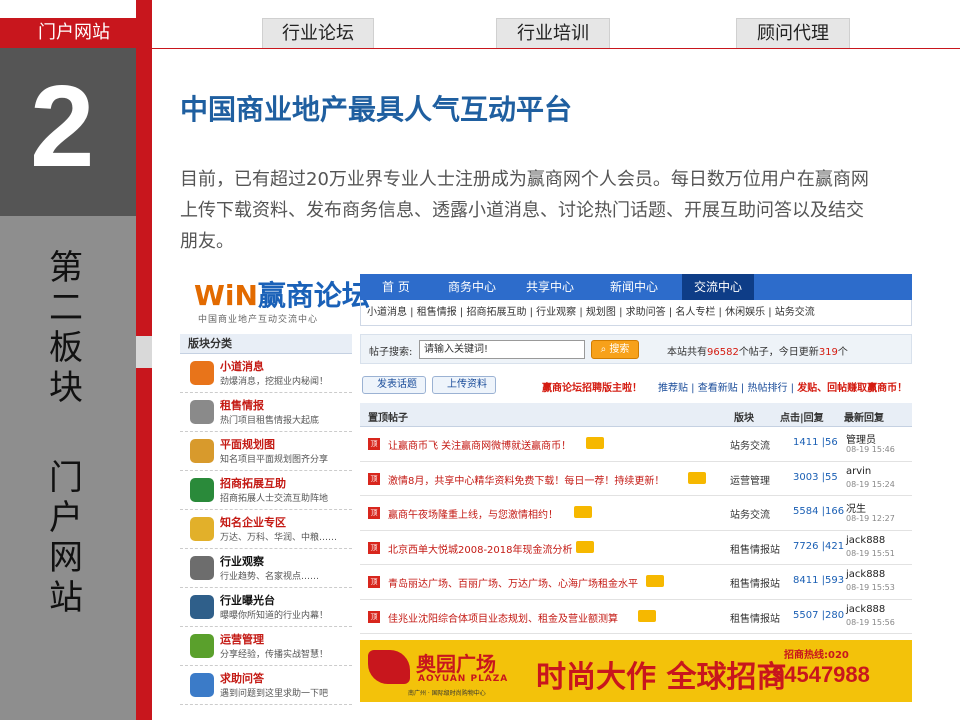 This screenshot has height=720, width=960. I want to click on plaza-logo: 奥园广场 AOYUAN PLAZA 南广州 · 国际级时尚购物中心, so click(443, 671).